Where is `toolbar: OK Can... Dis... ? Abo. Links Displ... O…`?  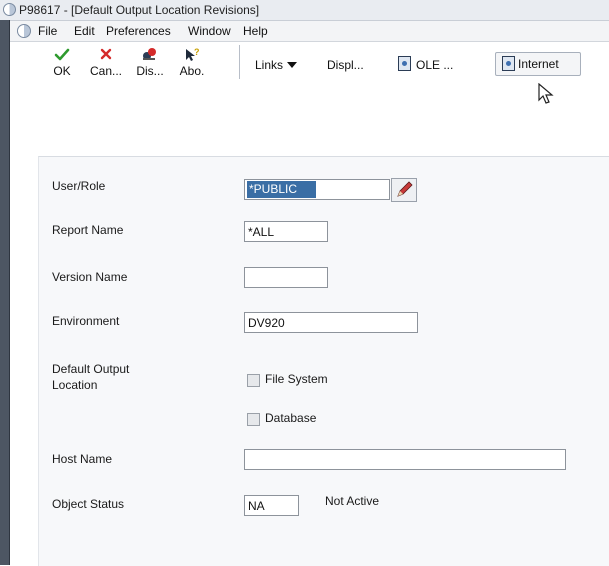
toolbar: OK Can... Dis... ? Abo. Links Displ... O… is located at coordinates (309, 82).